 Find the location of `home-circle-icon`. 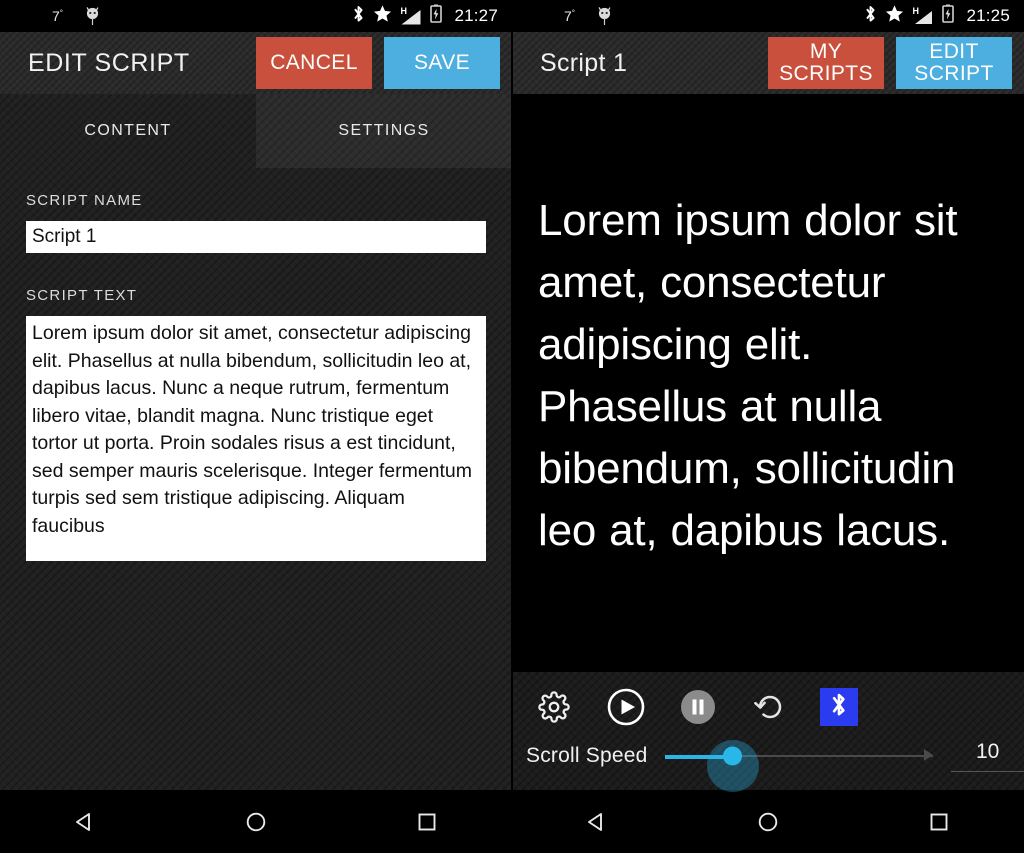

home-circle-icon is located at coordinates (256, 821).